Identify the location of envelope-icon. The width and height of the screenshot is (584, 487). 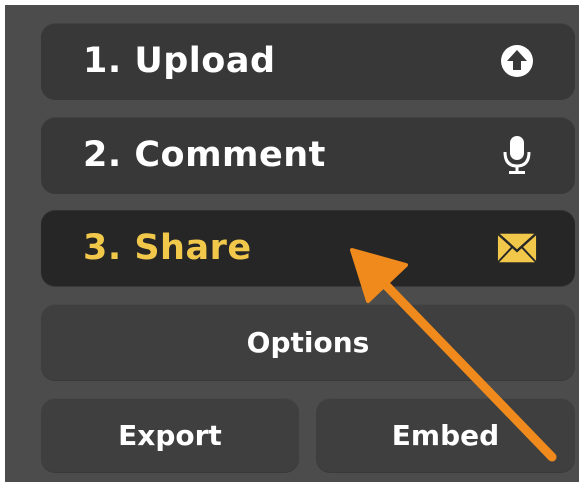
(517, 248).